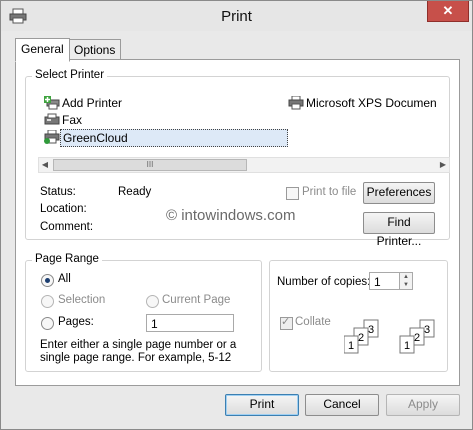 Image resolution: width=473 pixels, height=430 pixels. I want to click on status-label: Status:, so click(58, 192).